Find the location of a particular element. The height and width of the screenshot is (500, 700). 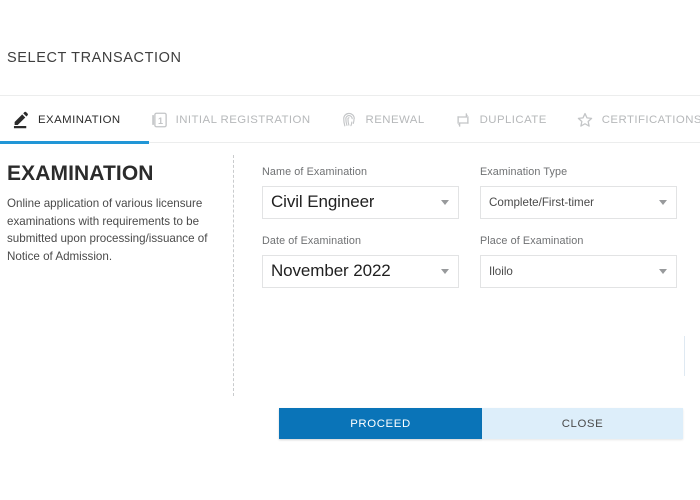

place-of-examination-value: Iloilo is located at coordinates (501, 271).